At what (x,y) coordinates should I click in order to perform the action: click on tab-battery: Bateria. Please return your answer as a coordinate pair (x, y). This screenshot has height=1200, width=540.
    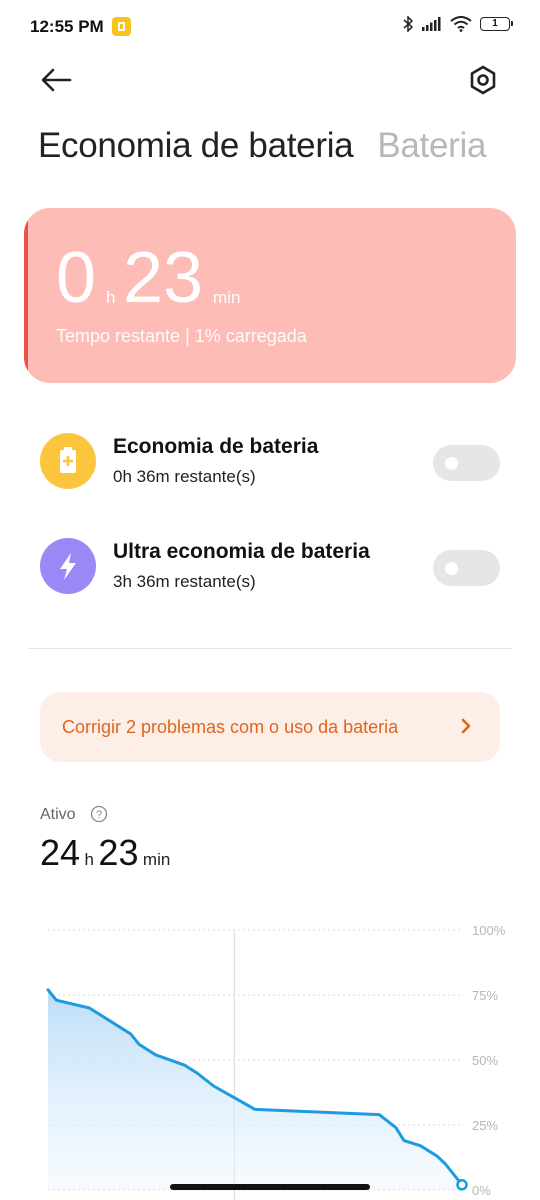
    Looking at the image, I should click on (431, 146).